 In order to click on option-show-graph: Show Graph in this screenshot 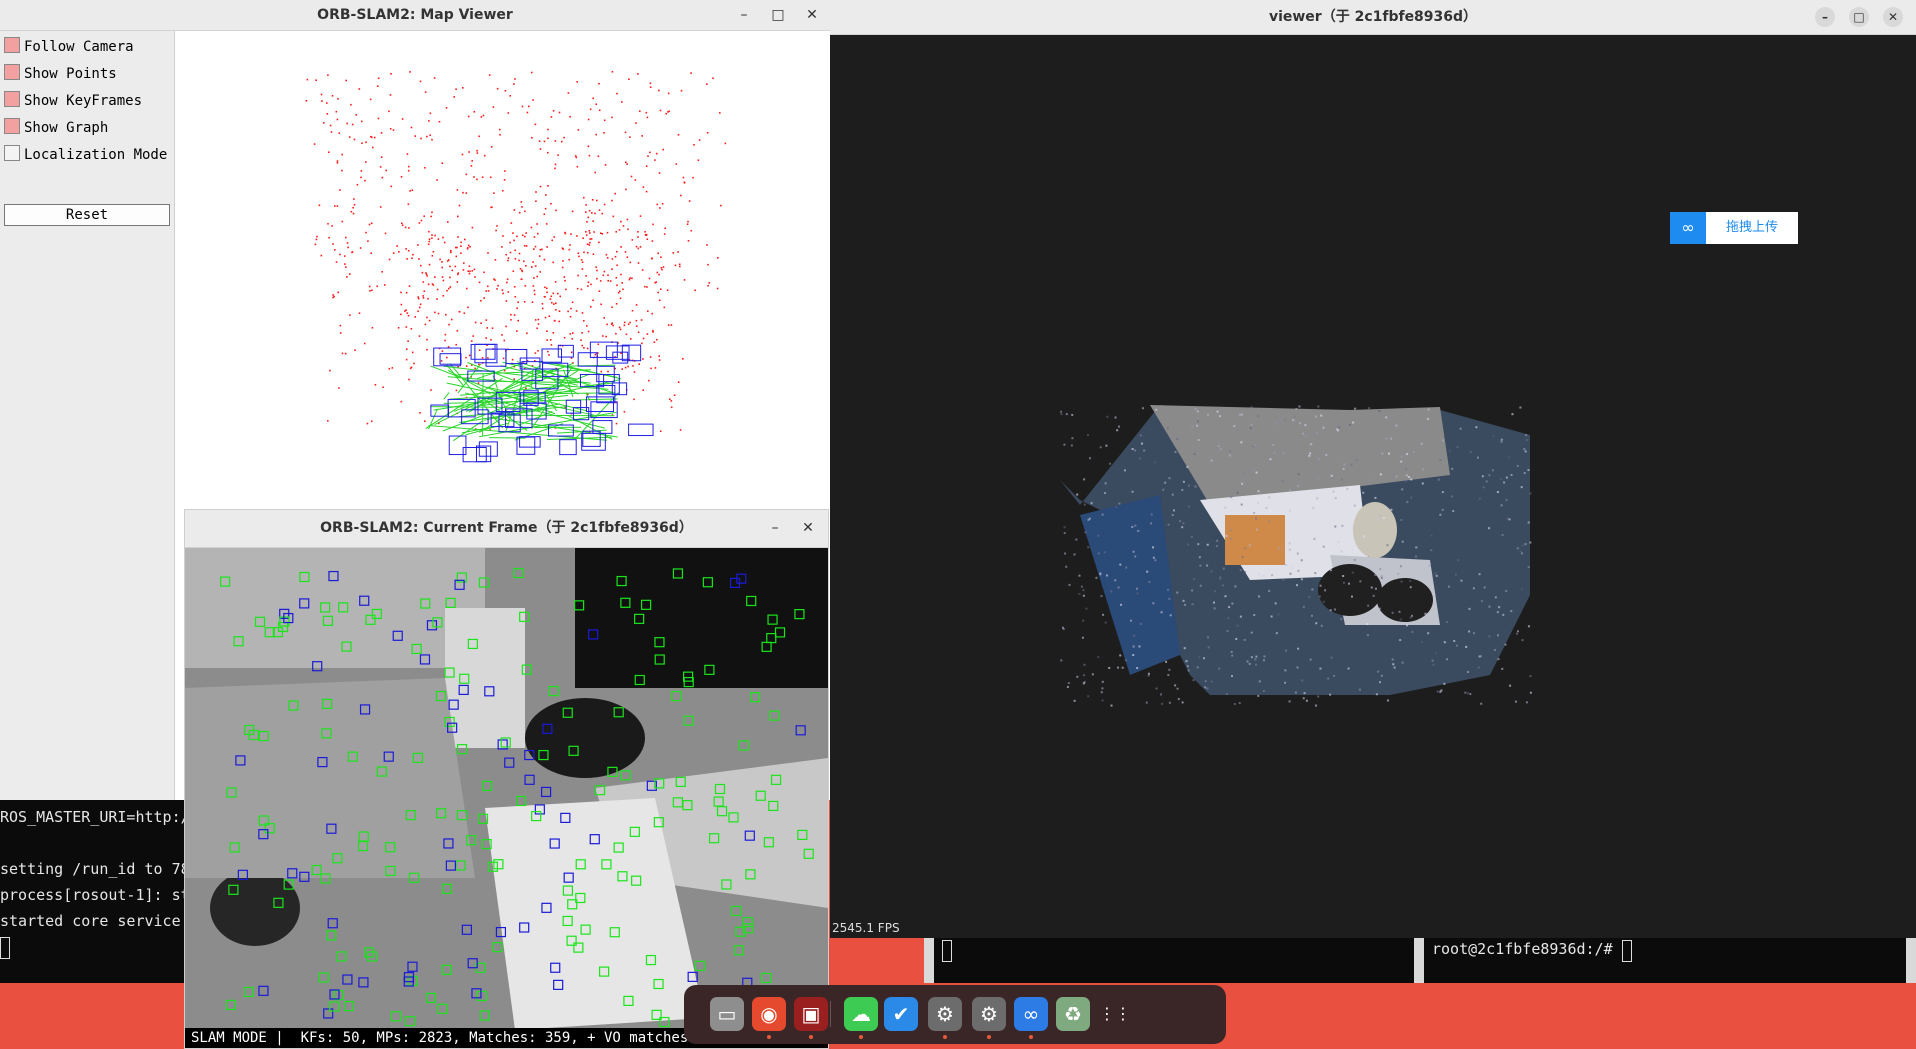, I will do `click(56, 128)`.